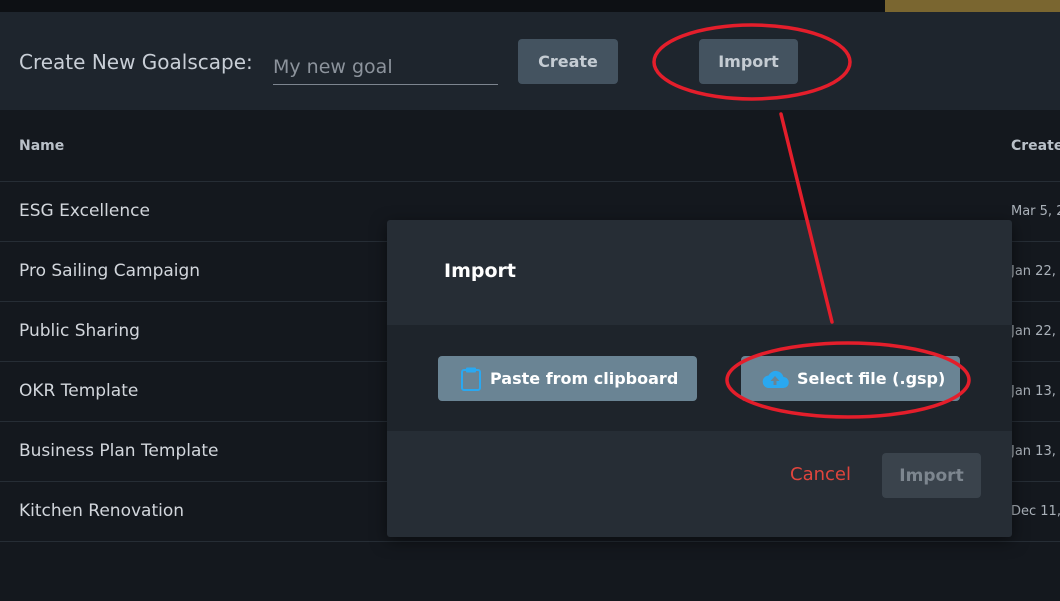  Describe the element at coordinates (136, 62) in the screenshot. I see `create-goalscape-label: Create New Goalscape:` at that location.